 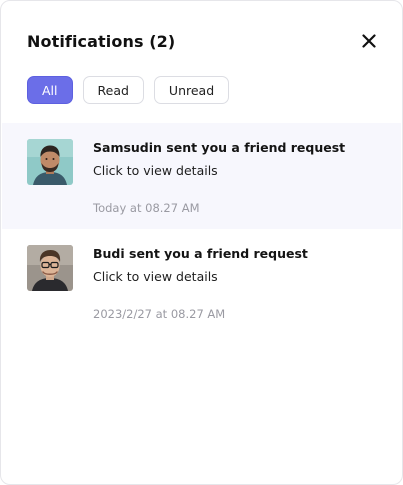 I want to click on panel-header: Notifications (2), so click(x=201, y=41).